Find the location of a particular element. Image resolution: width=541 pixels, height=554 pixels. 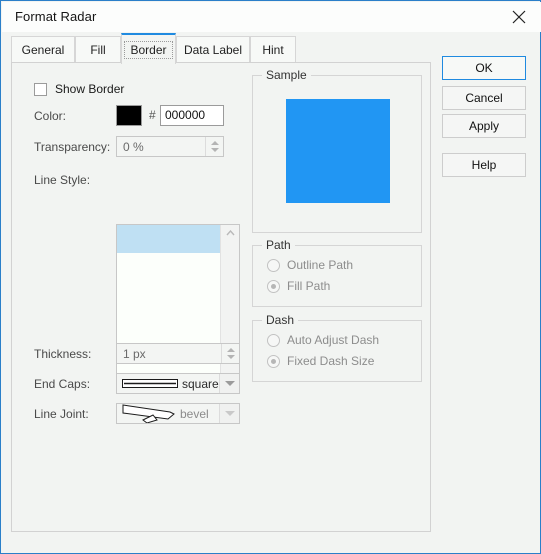

radio-auto-adjust-dash-control is located at coordinates (273, 340).